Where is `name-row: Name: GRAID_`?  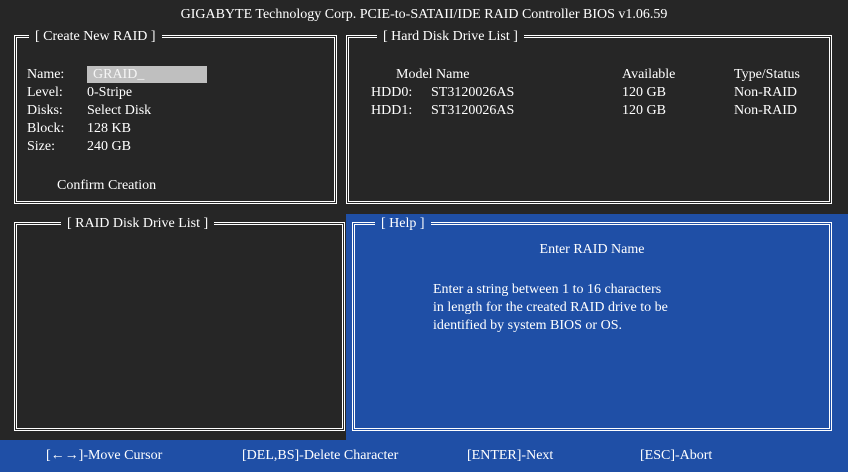 name-row: Name: GRAID_ is located at coordinates (117, 75).